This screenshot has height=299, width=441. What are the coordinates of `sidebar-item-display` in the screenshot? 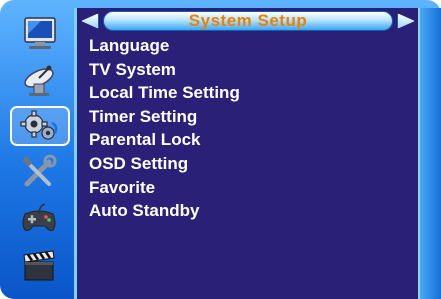 It's located at (39, 34).